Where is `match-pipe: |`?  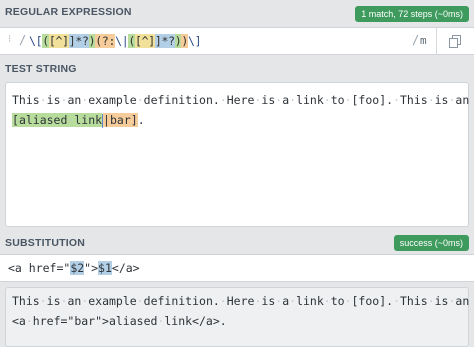
match-pipe: | is located at coordinates (106, 120).